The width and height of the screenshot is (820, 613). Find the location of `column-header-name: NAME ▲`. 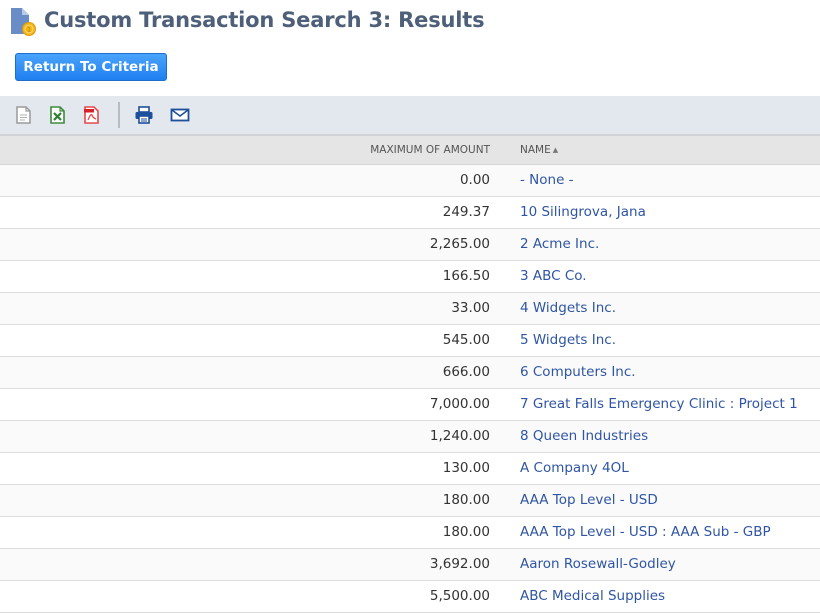

column-header-name: NAME ▲ is located at coordinates (539, 150).